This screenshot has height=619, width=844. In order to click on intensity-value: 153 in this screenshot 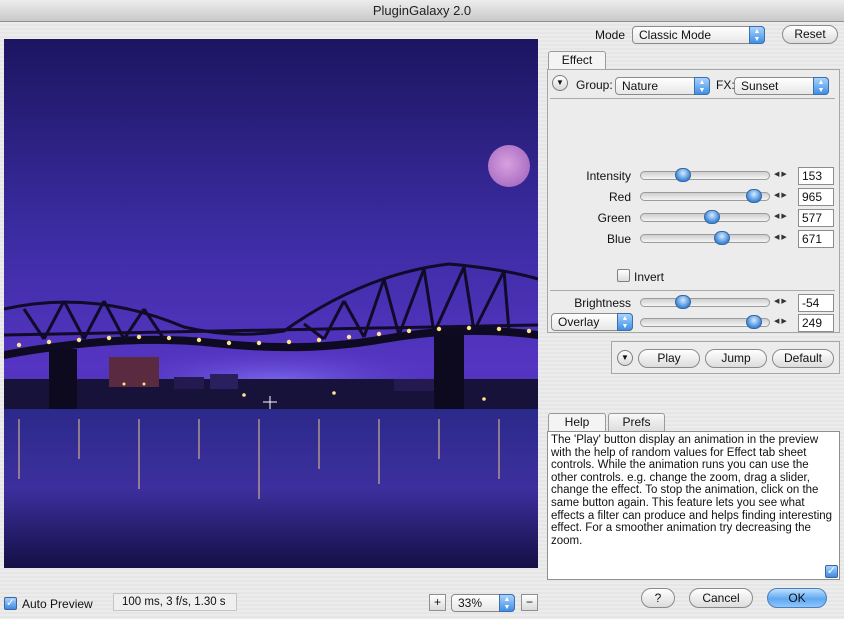, I will do `click(816, 176)`.